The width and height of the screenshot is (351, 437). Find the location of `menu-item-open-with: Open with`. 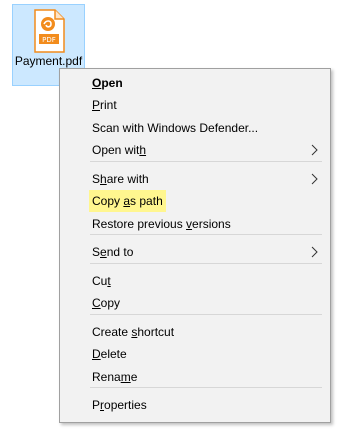

menu-item-open-with: Open with is located at coordinates (195, 150).